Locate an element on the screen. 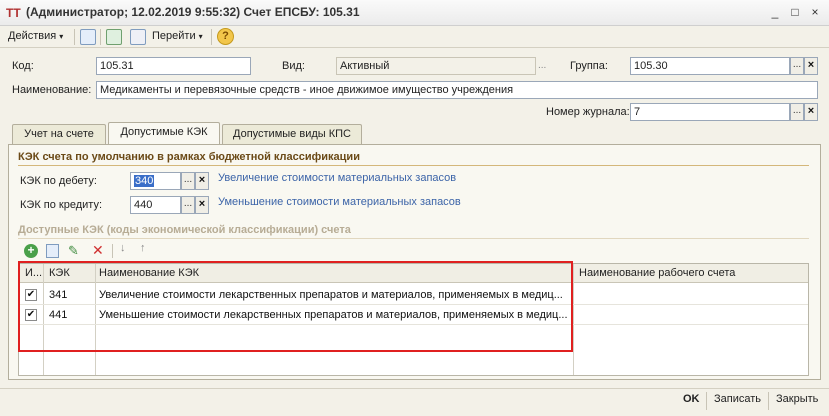 The height and width of the screenshot is (416, 829). code-label: Код: is located at coordinates (23, 66).